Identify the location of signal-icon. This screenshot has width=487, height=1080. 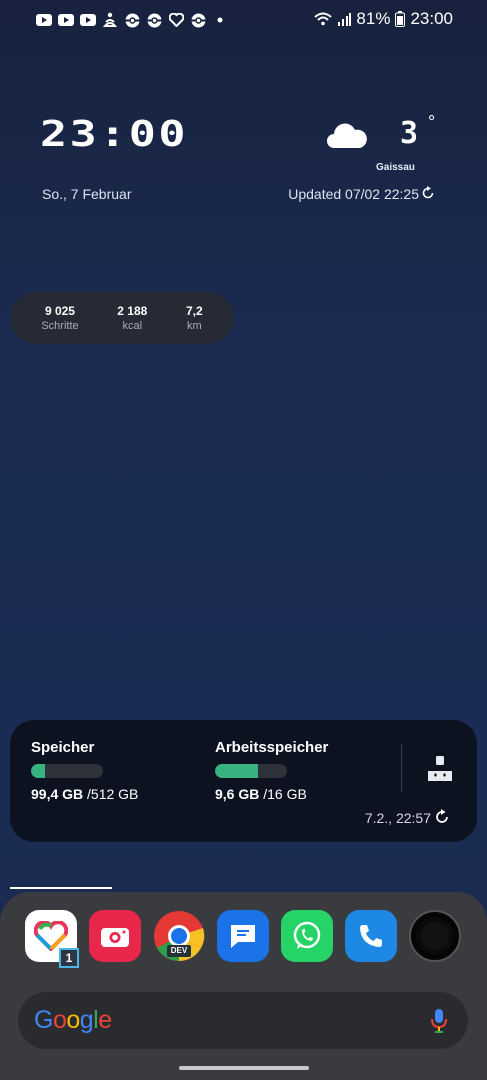
(344, 19).